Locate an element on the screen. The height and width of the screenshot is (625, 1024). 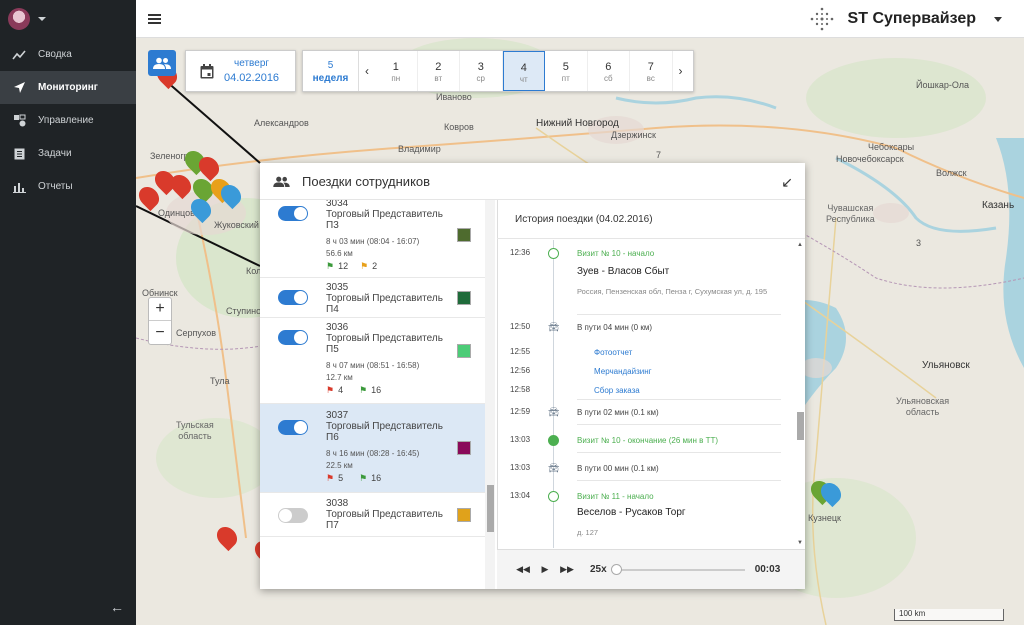
rewind-button: ◀◀ is located at coordinates (523, 570).